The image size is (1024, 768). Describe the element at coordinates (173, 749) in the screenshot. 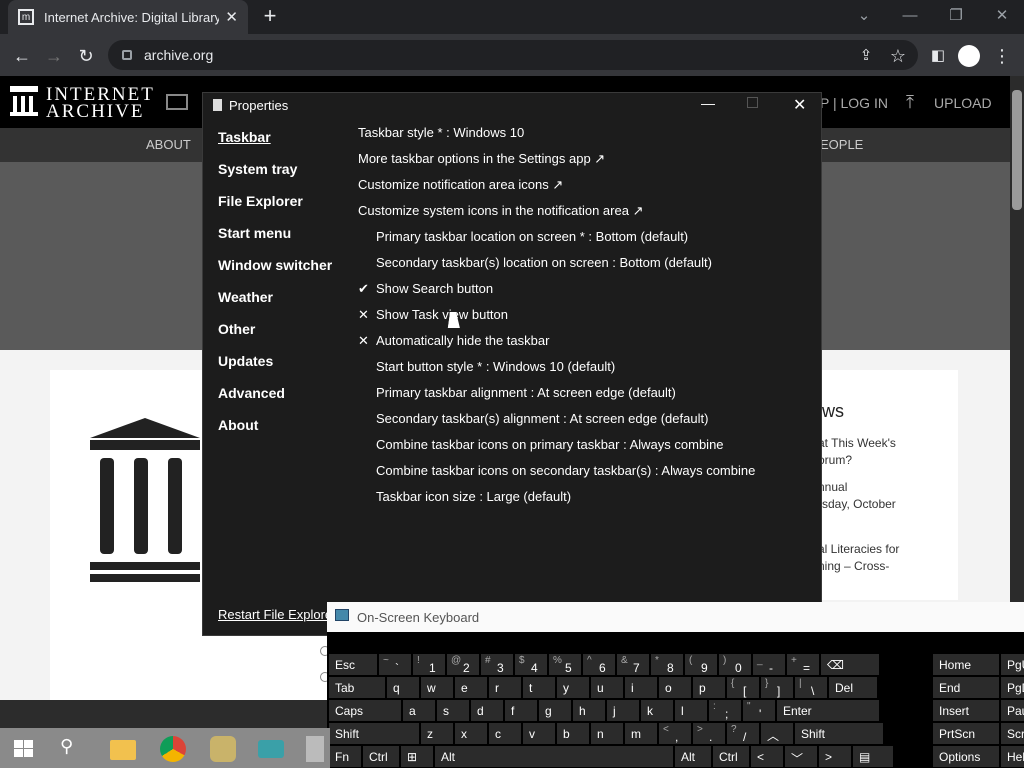

I see `chrome-icon` at that location.